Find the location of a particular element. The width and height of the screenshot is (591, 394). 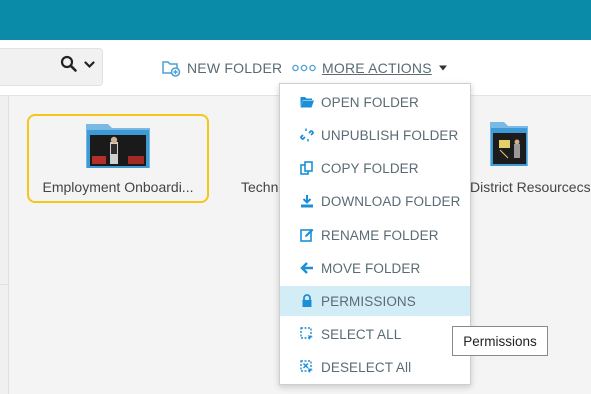

folder-name: Techn is located at coordinates (260, 187).